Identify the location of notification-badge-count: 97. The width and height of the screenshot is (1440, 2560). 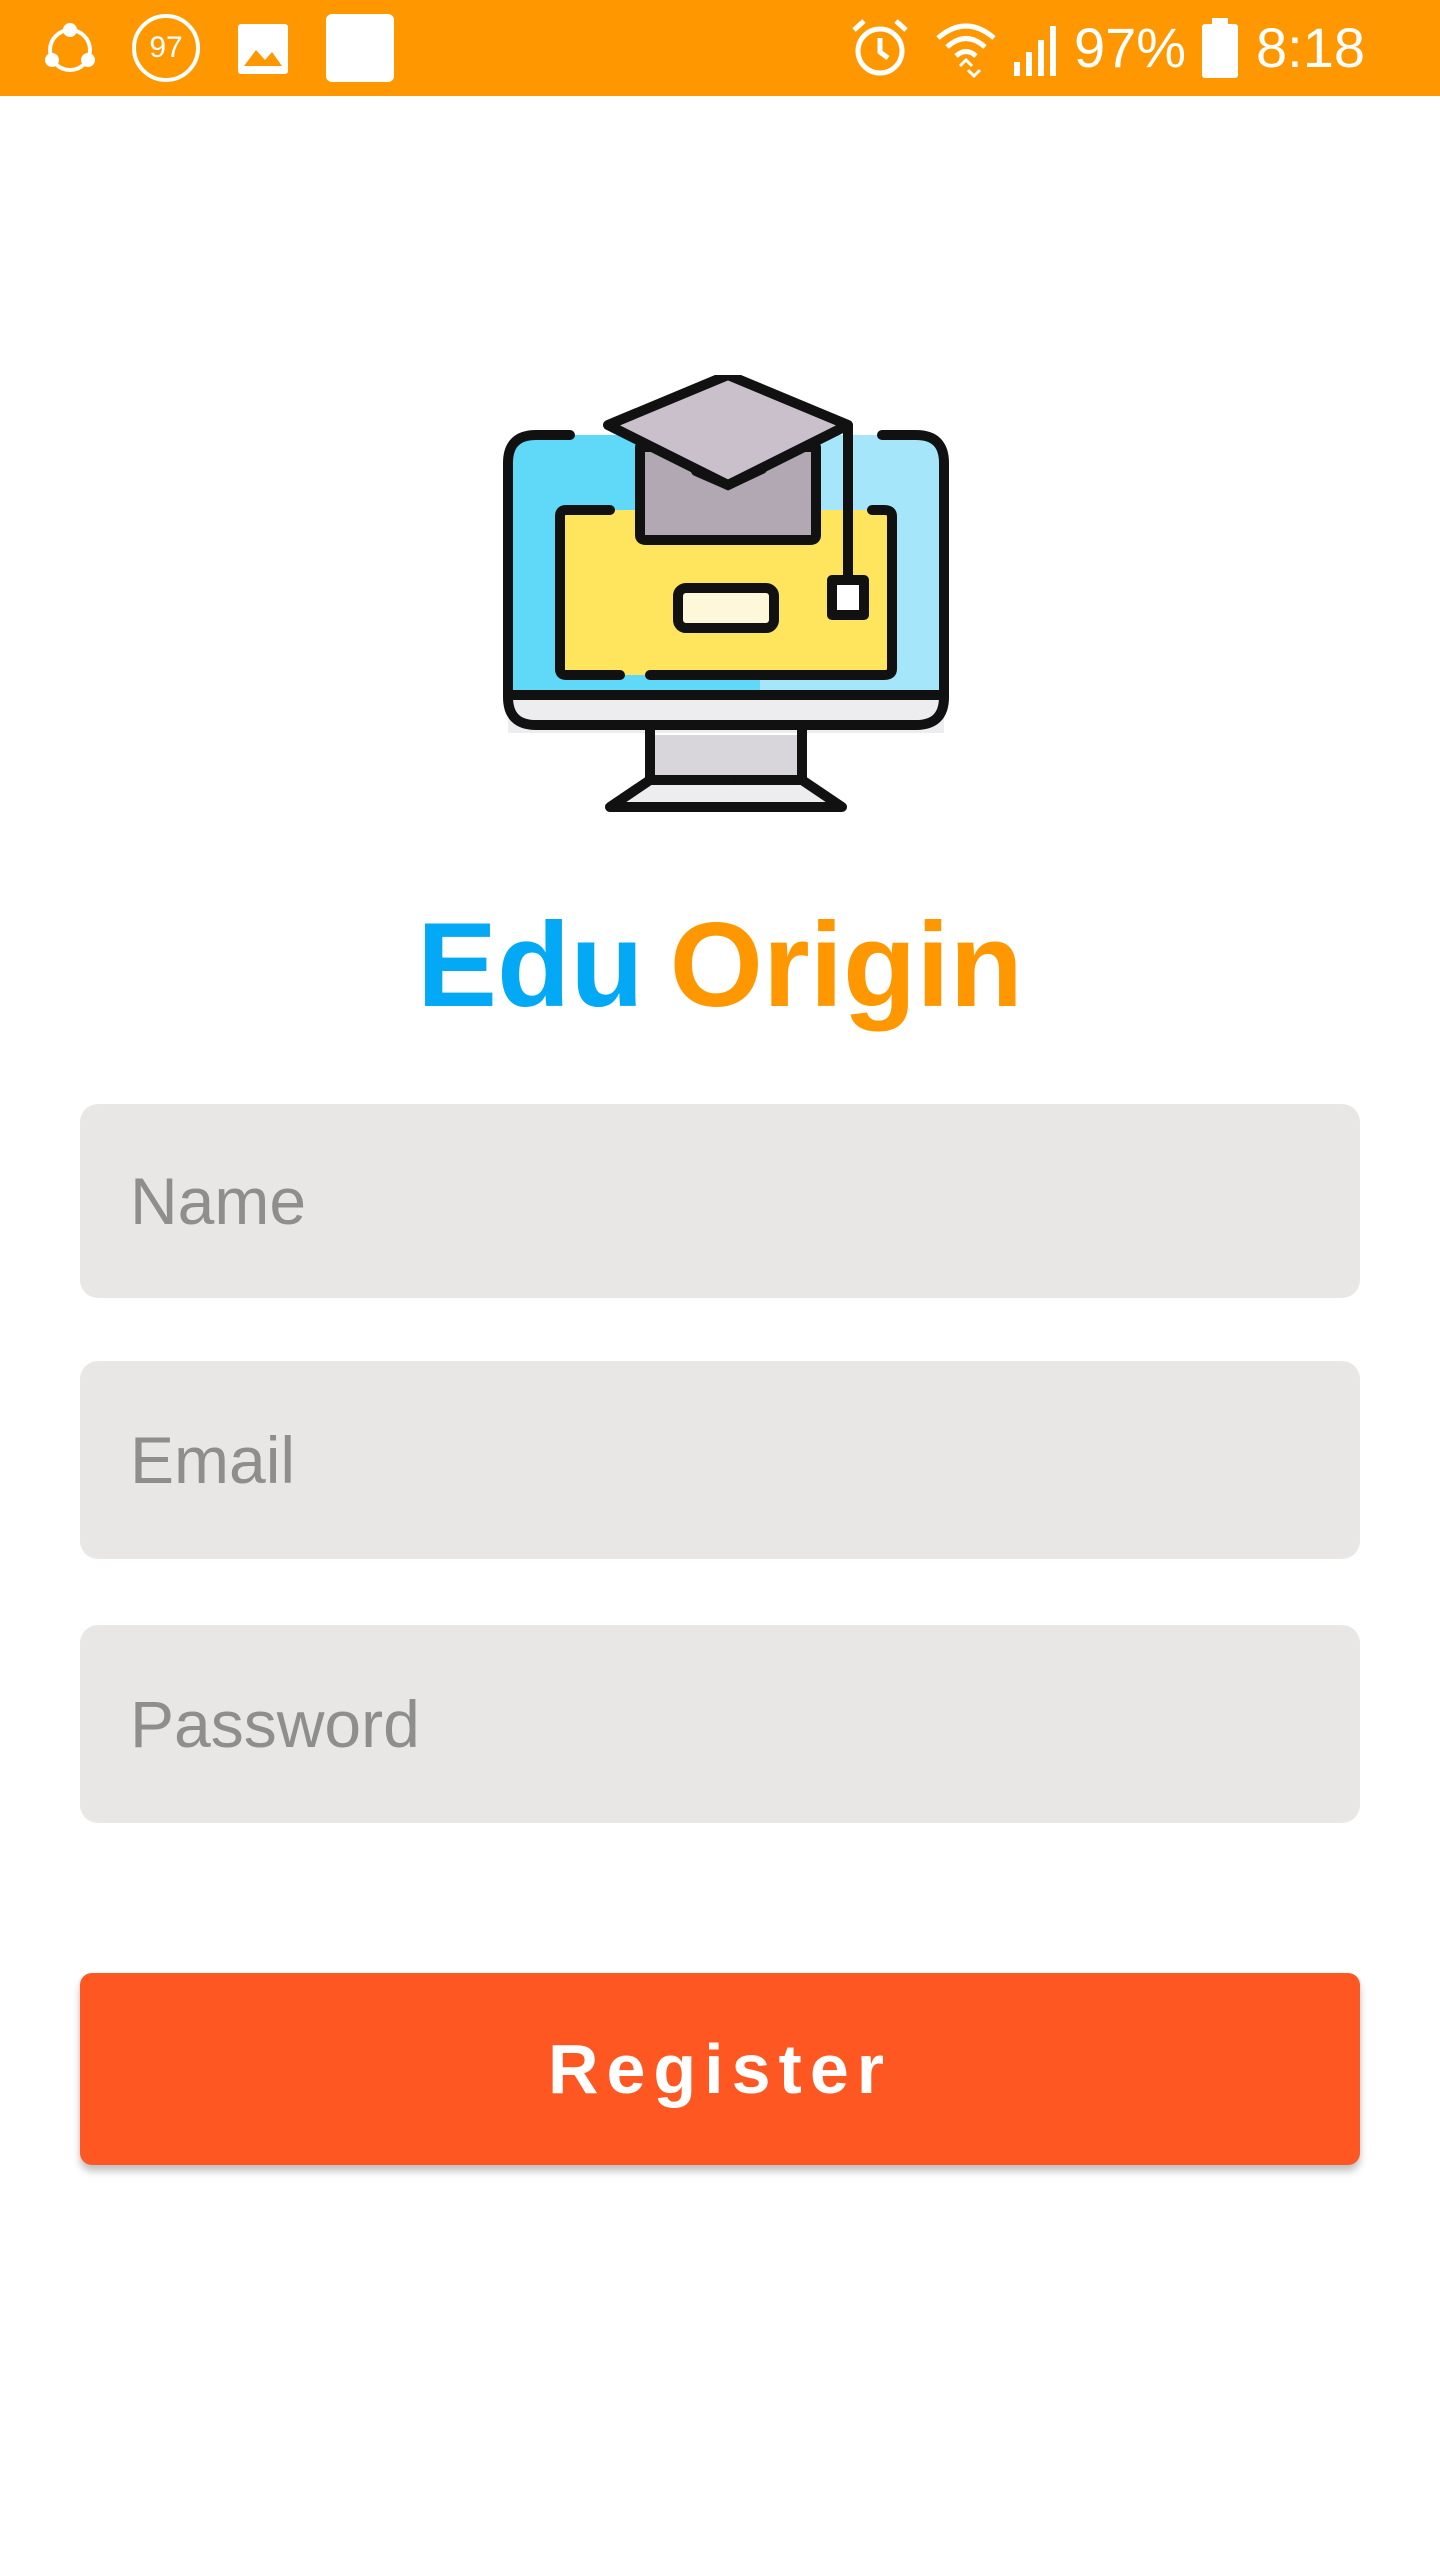
(166, 47).